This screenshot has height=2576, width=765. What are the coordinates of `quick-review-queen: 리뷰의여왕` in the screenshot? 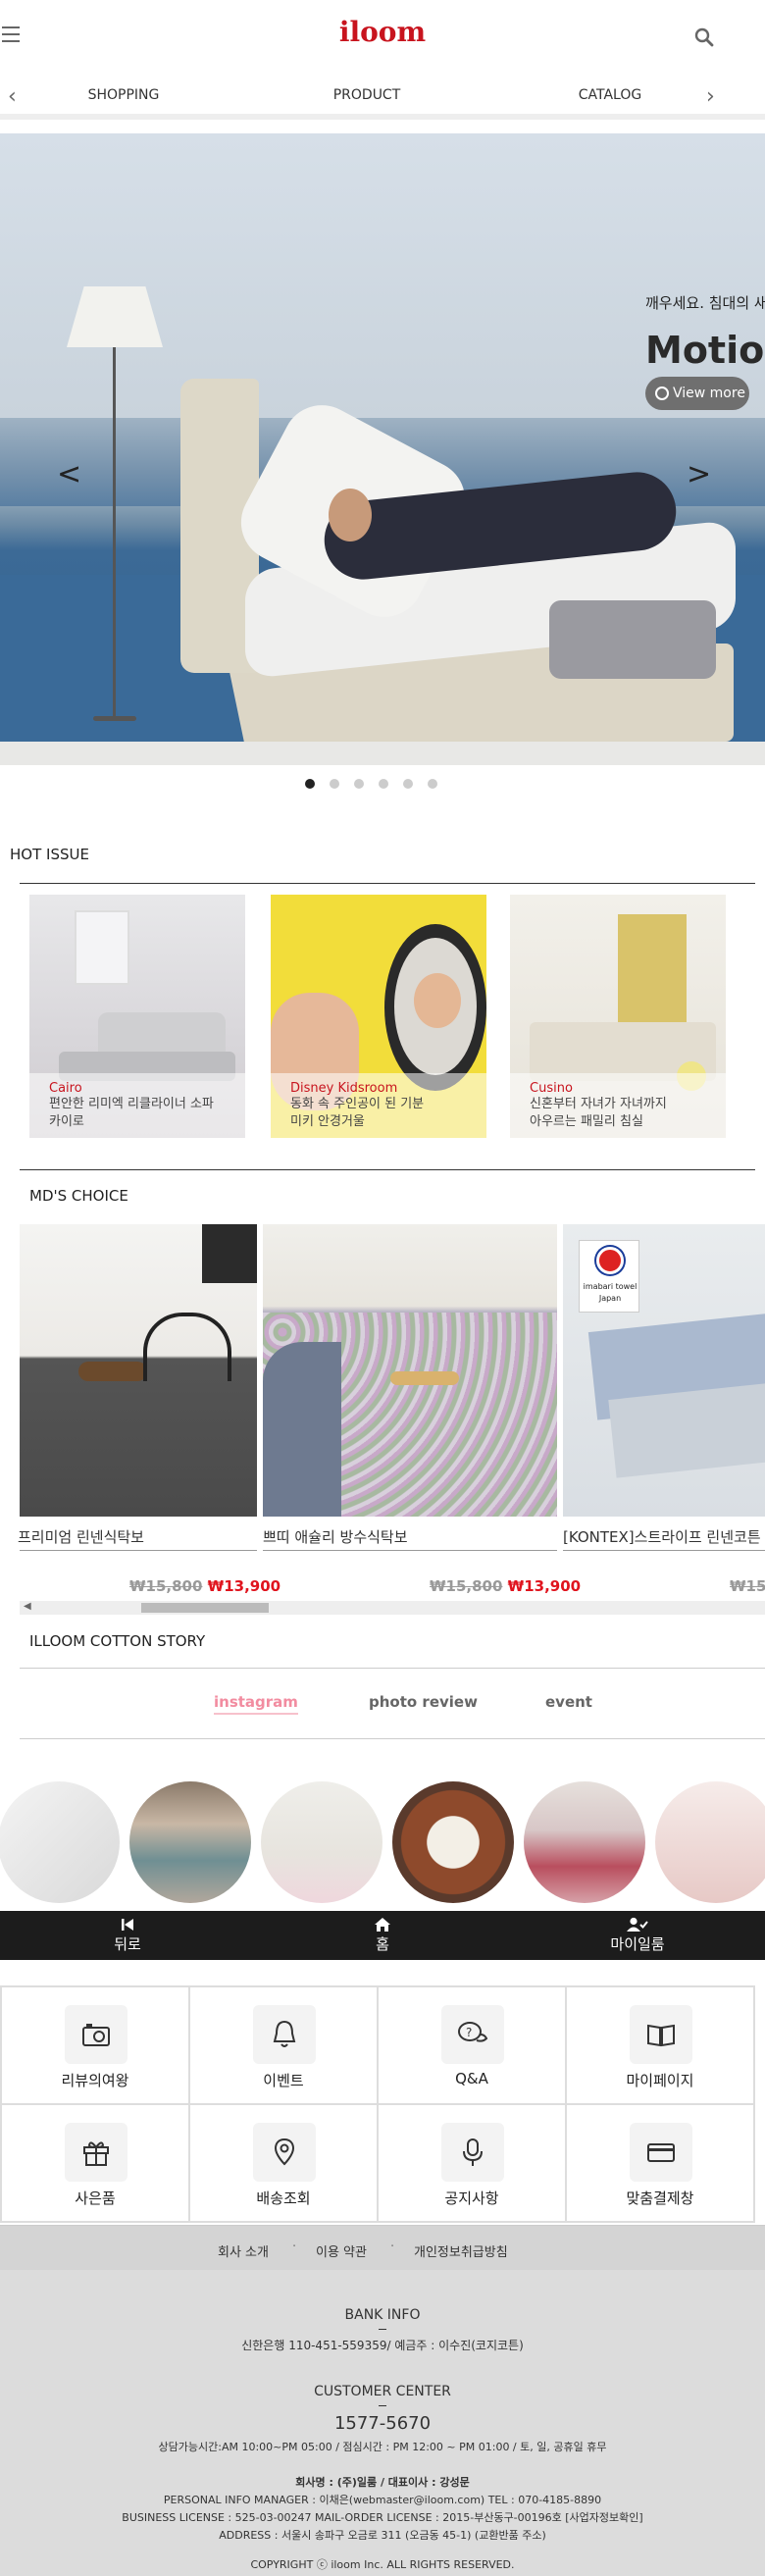 It's located at (96, 2046).